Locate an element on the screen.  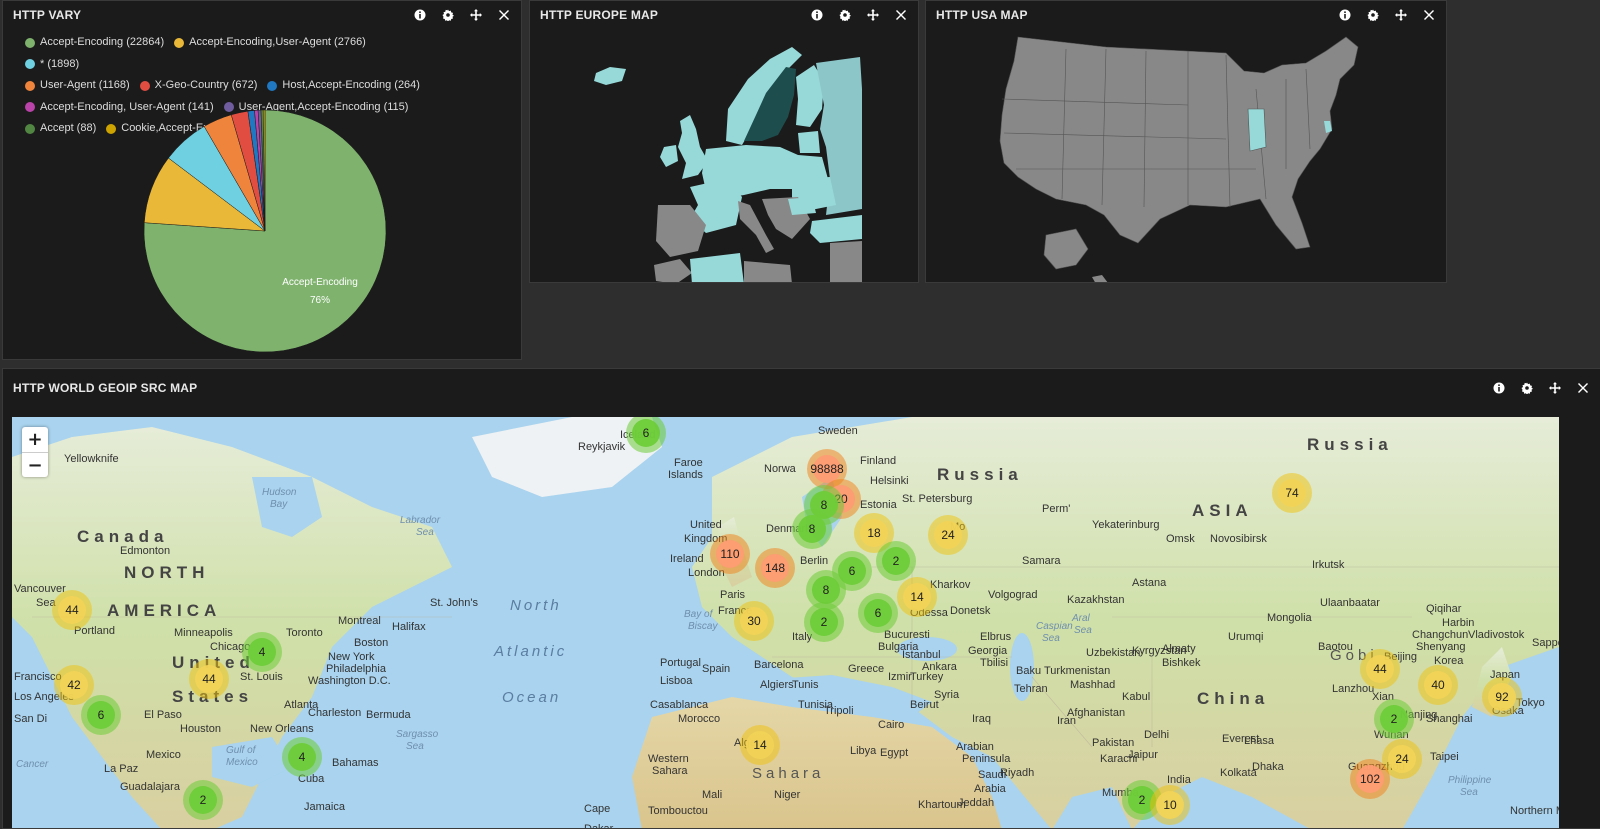
map-label: Bay of is located at coordinates (698, 614).